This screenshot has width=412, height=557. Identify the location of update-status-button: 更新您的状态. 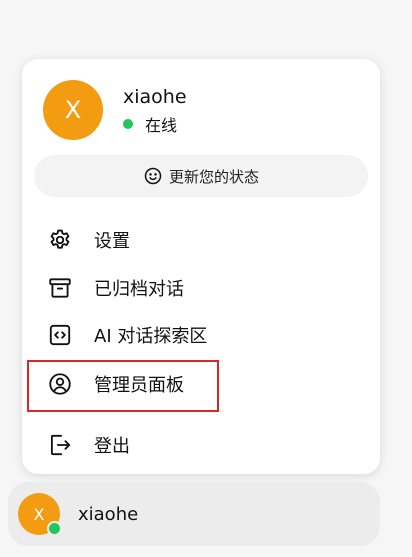
(201, 176).